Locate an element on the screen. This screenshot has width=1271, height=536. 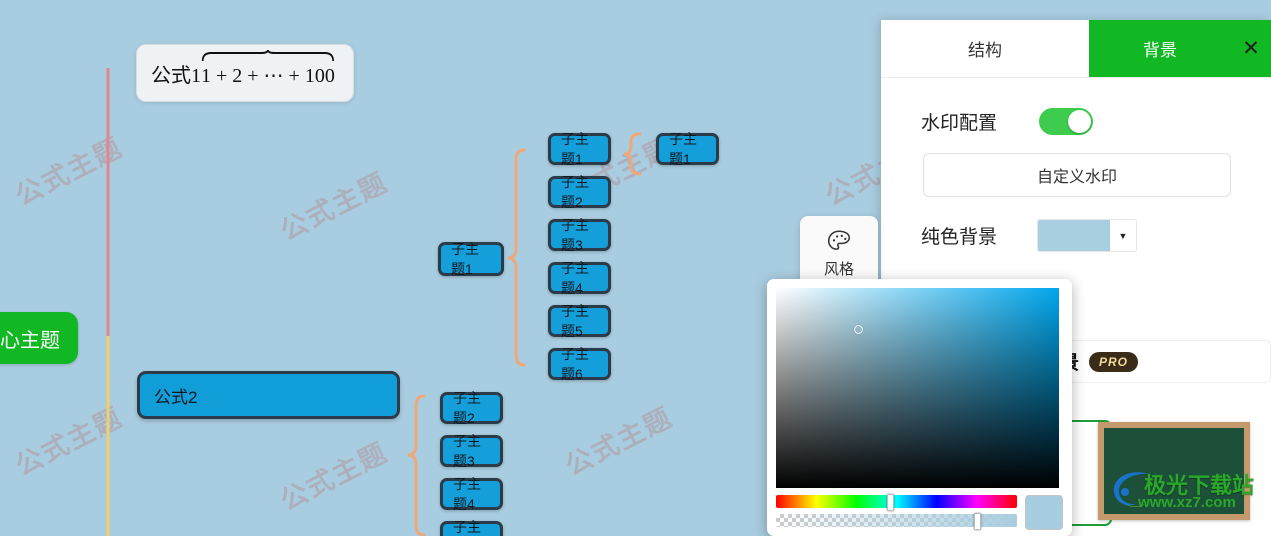
alpha-slider-handle is located at coordinates (977, 521).